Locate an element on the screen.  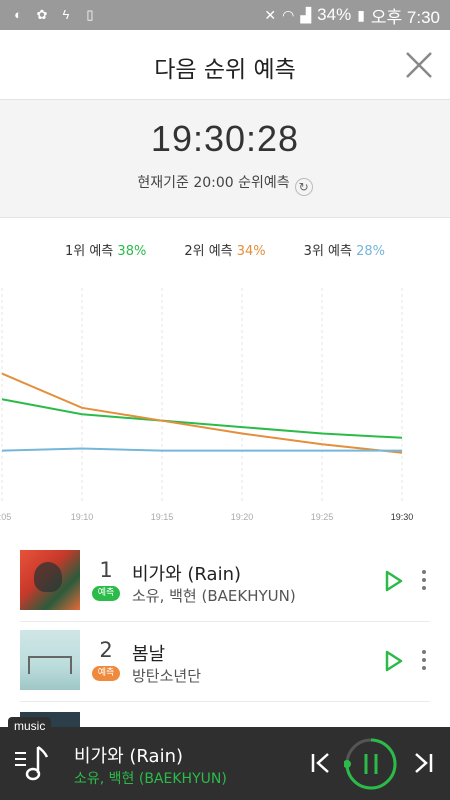
wifi-icon: ◠ is located at coordinates (288, 14).